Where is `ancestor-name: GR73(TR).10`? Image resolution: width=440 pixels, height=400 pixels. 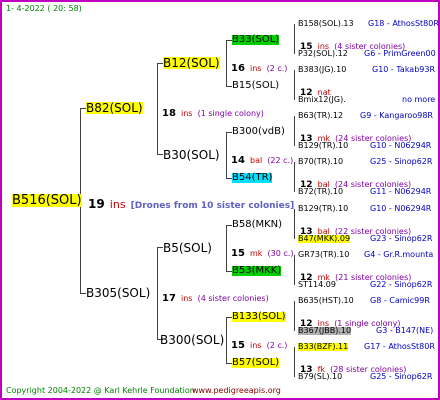 ancestor-name: GR73(TR).10 is located at coordinates (323, 255).